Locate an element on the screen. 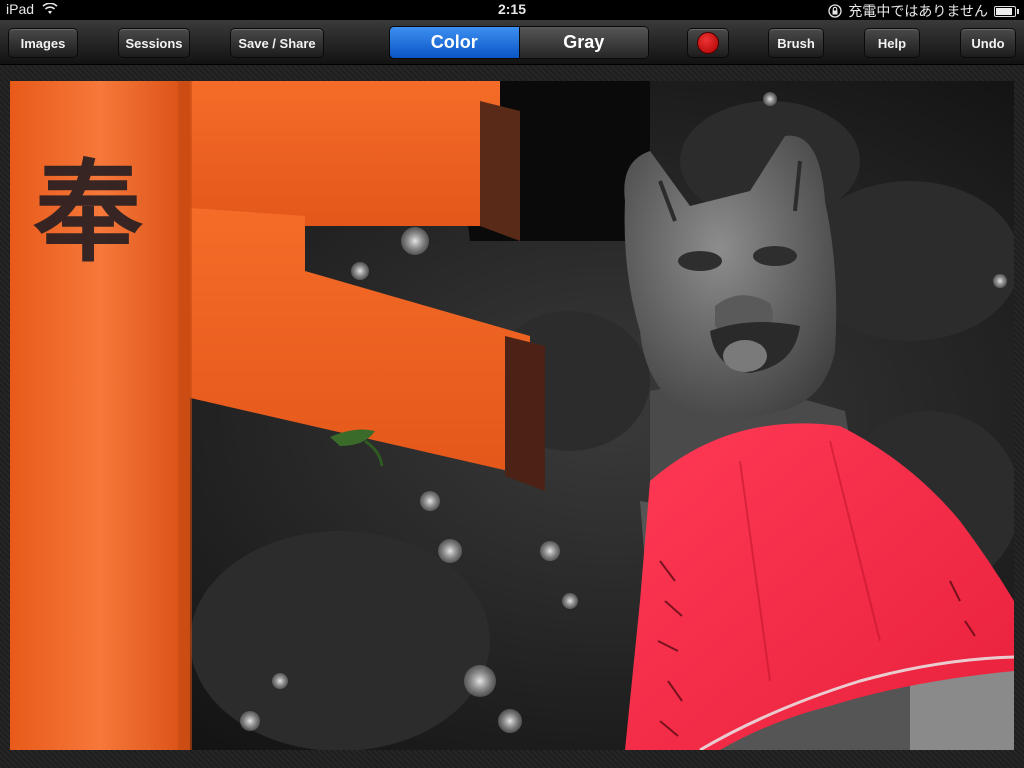 The height and width of the screenshot is (768, 1024). rotation-lock-icon is located at coordinates (835, 11).